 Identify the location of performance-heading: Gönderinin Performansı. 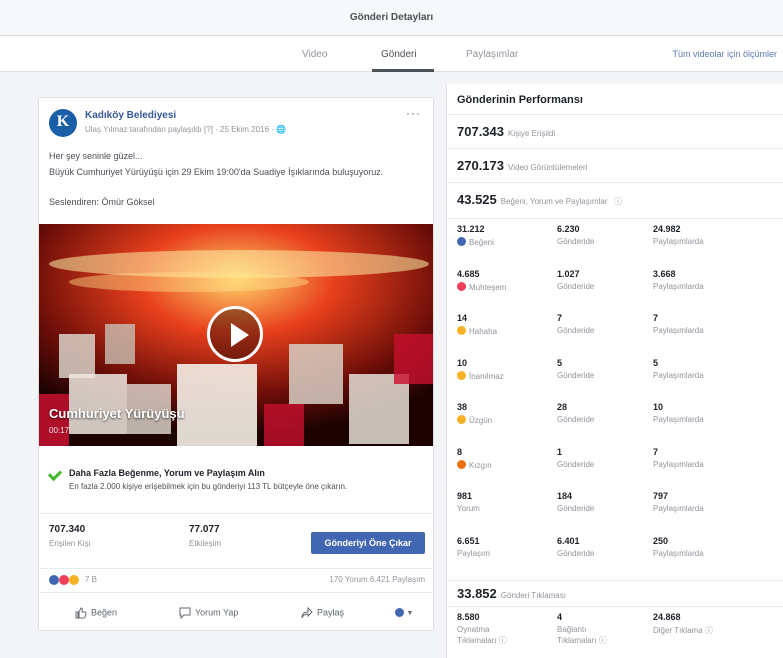
(520, 100).